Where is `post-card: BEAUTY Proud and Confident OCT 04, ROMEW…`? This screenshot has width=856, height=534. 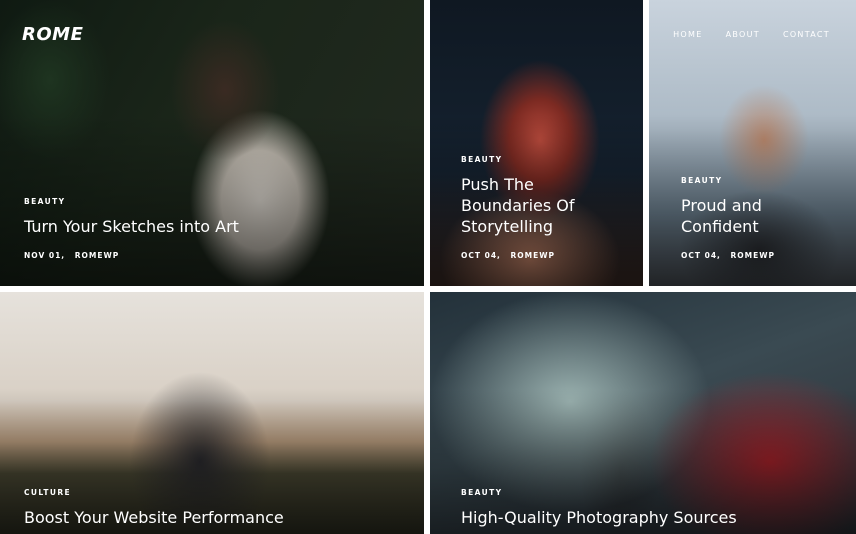
post-card: BEAUTY Proud and Confident OCT 04, ROMEW… is located at coordinates (752, 143).